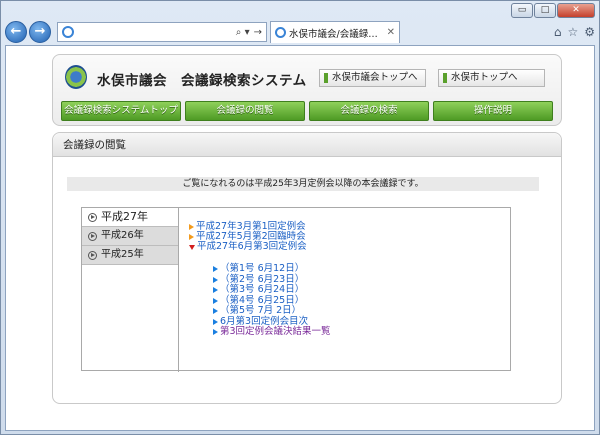 The image size is (600, 435). What do you see at coordinates (243, 32) in the screenshot?
I see `search-icon: ⌕ ▾` at bounding box center [243, 32].